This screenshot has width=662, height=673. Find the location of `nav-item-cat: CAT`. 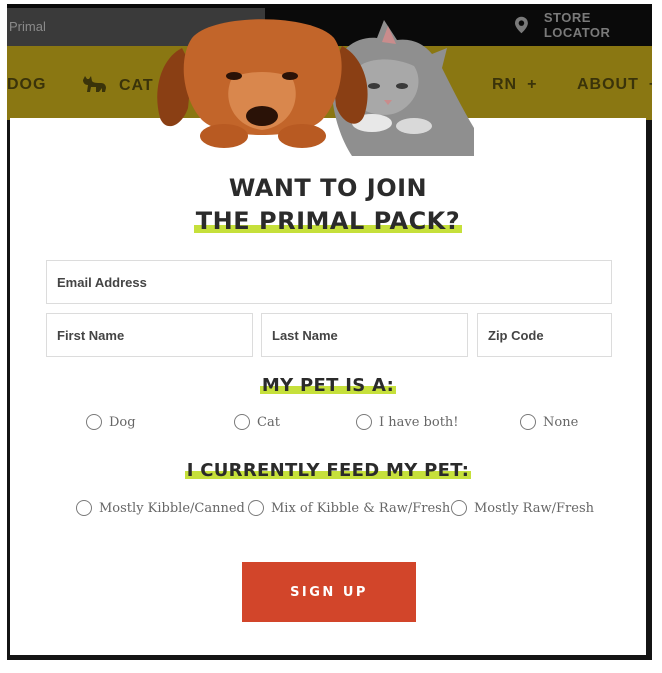

nav-item-cat: CAT is located at coordinates (117, 85).